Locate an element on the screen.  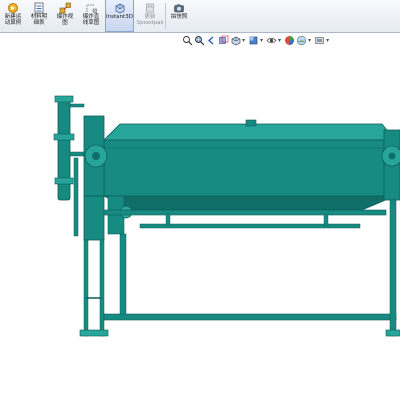
exploded-view-icon is located at coordinates (65, 8).